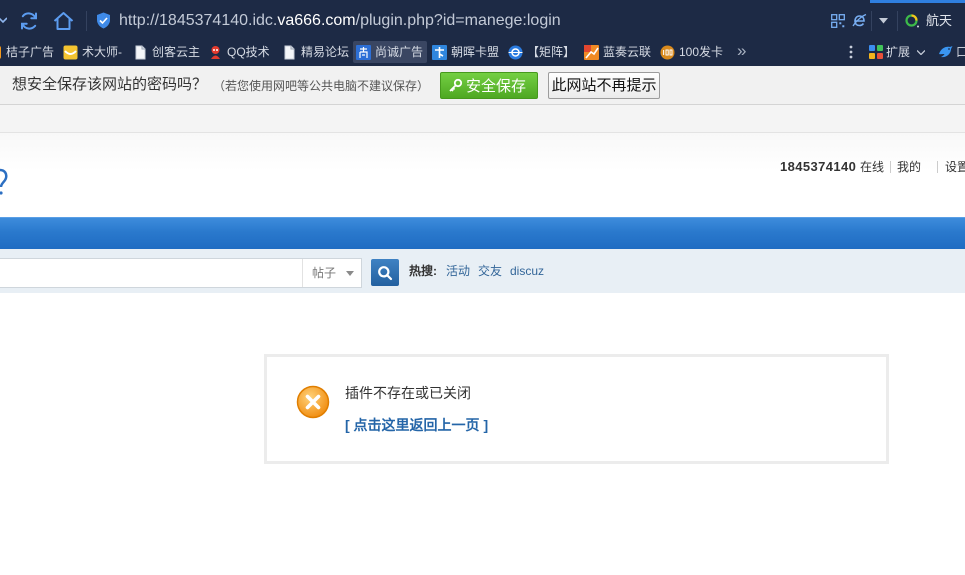 The image size is (965, 575). Describe the element at coordinates (859, 20) in the screenshot. I see `ie-compat-icon` at that location.